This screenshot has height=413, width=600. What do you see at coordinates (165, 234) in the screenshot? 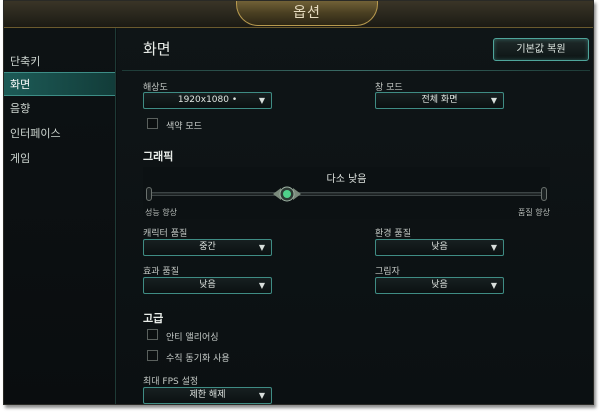
I see `character-quality-label: 캐릭터 품질` at bounding box center [165, 234].